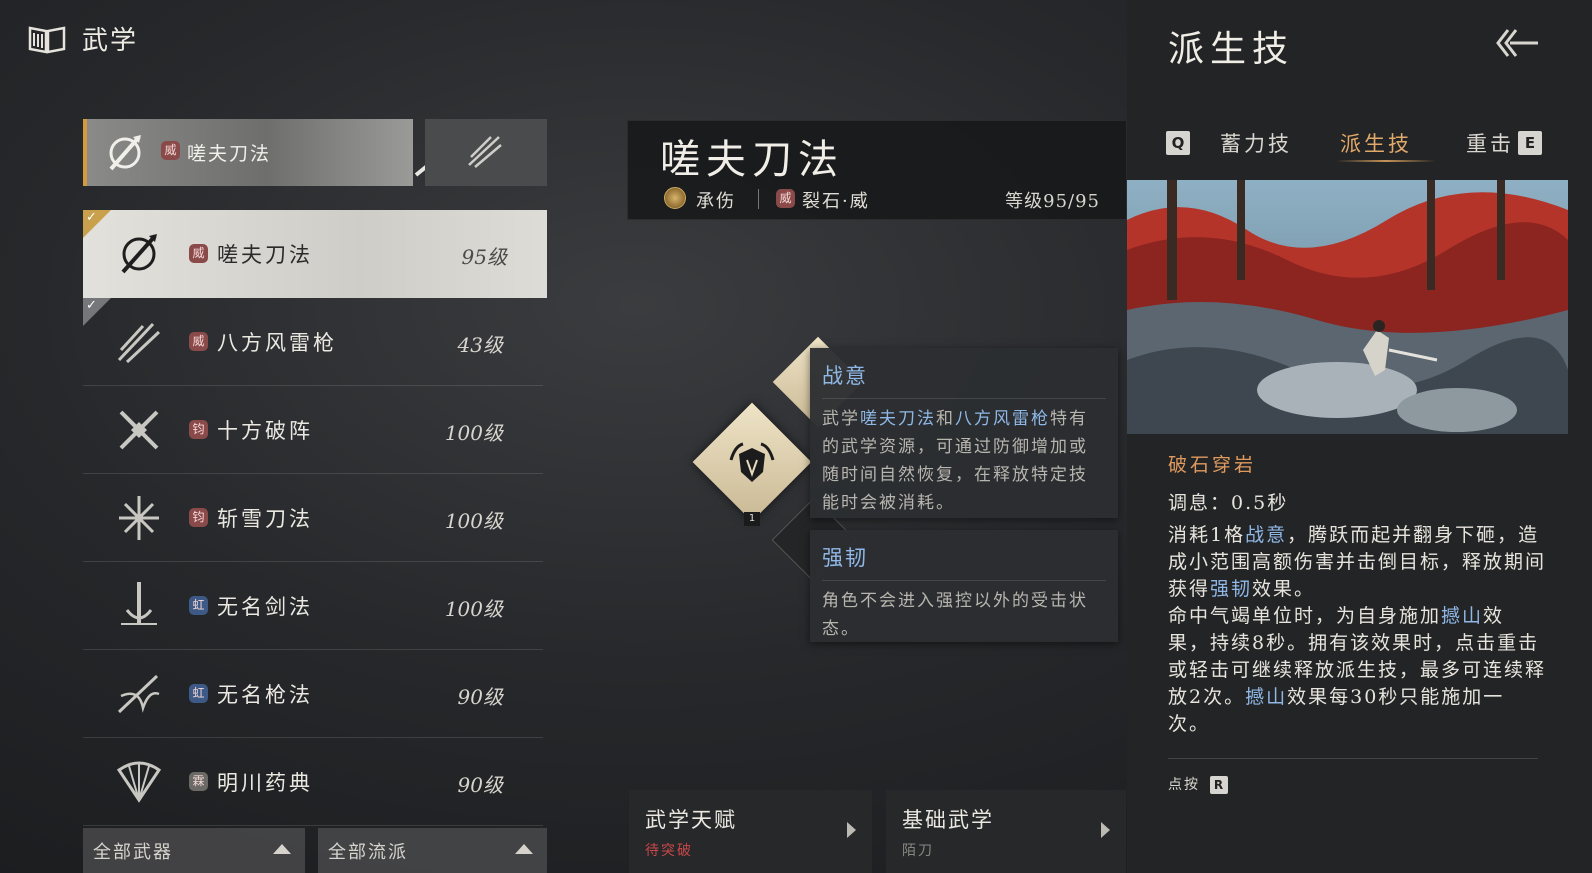 The width and height of the screenshot is (1592, 873). I want to click on card-title: 基础武学, so click(948, 820).